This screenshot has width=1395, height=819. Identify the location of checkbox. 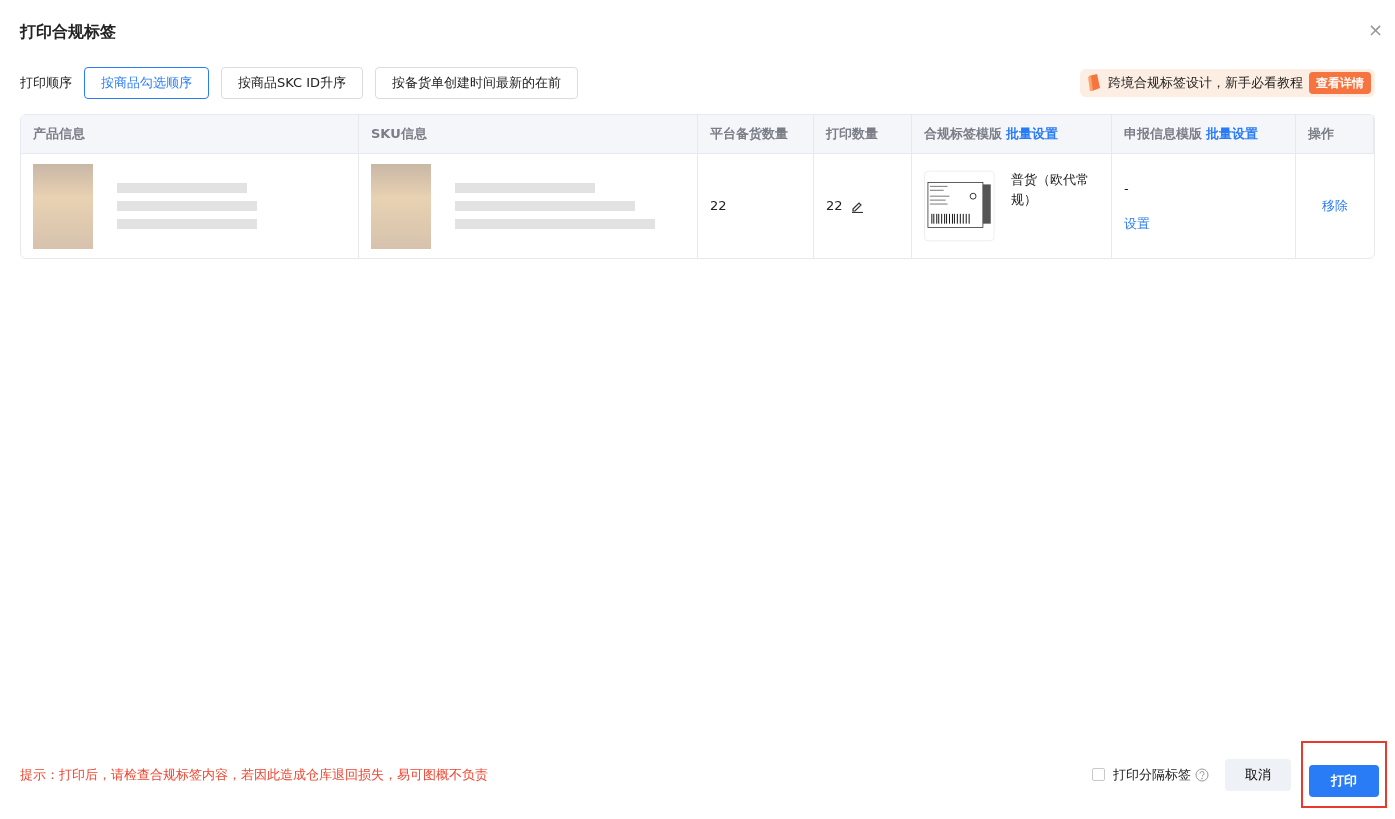
(1098, 774).